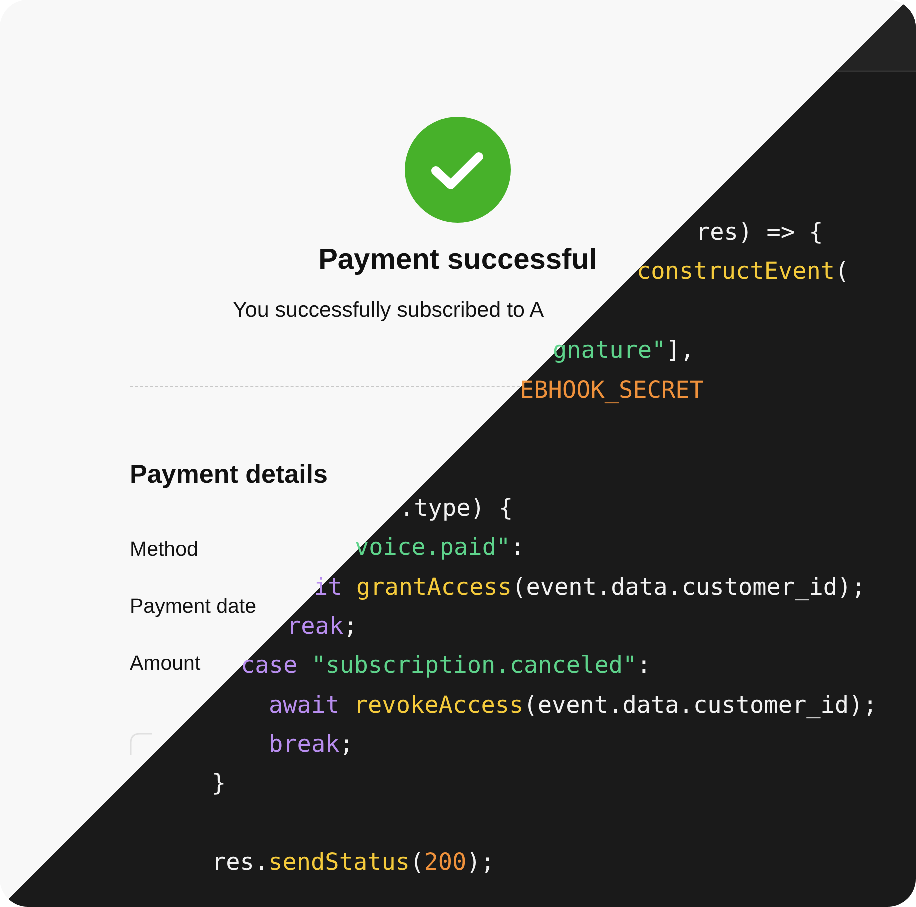 The width and height of the screenshot is (916, 907). What do you see at coordinates (193, 607) in the screenshot?
I see `detail-label: Payment date` at bounding box center [193, 607].